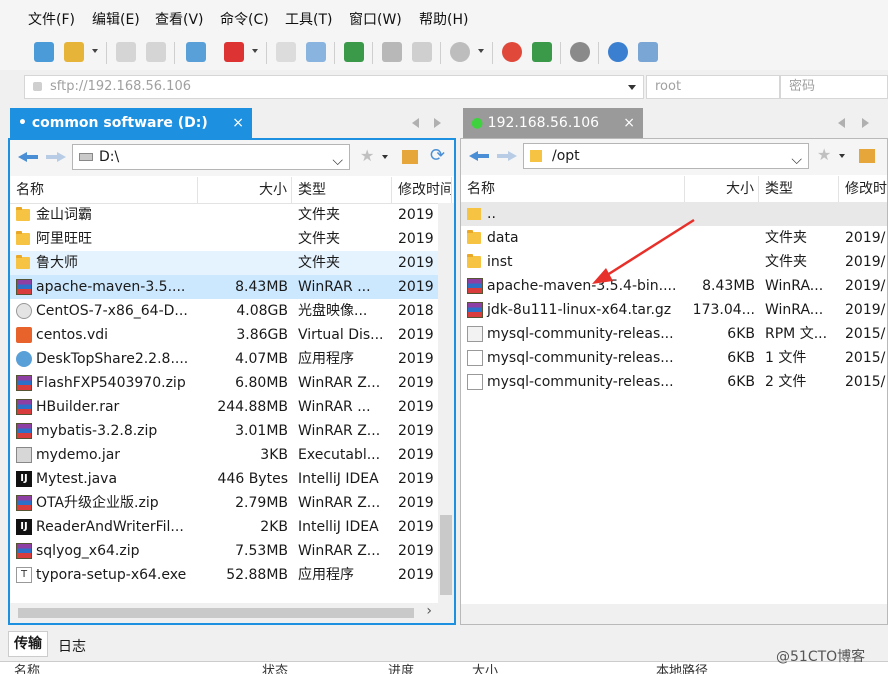 This screenshot has height=674, width=888. Describe the element at coordinates (542, 52) in the screenshot. I see `sftp-icon` at that location.